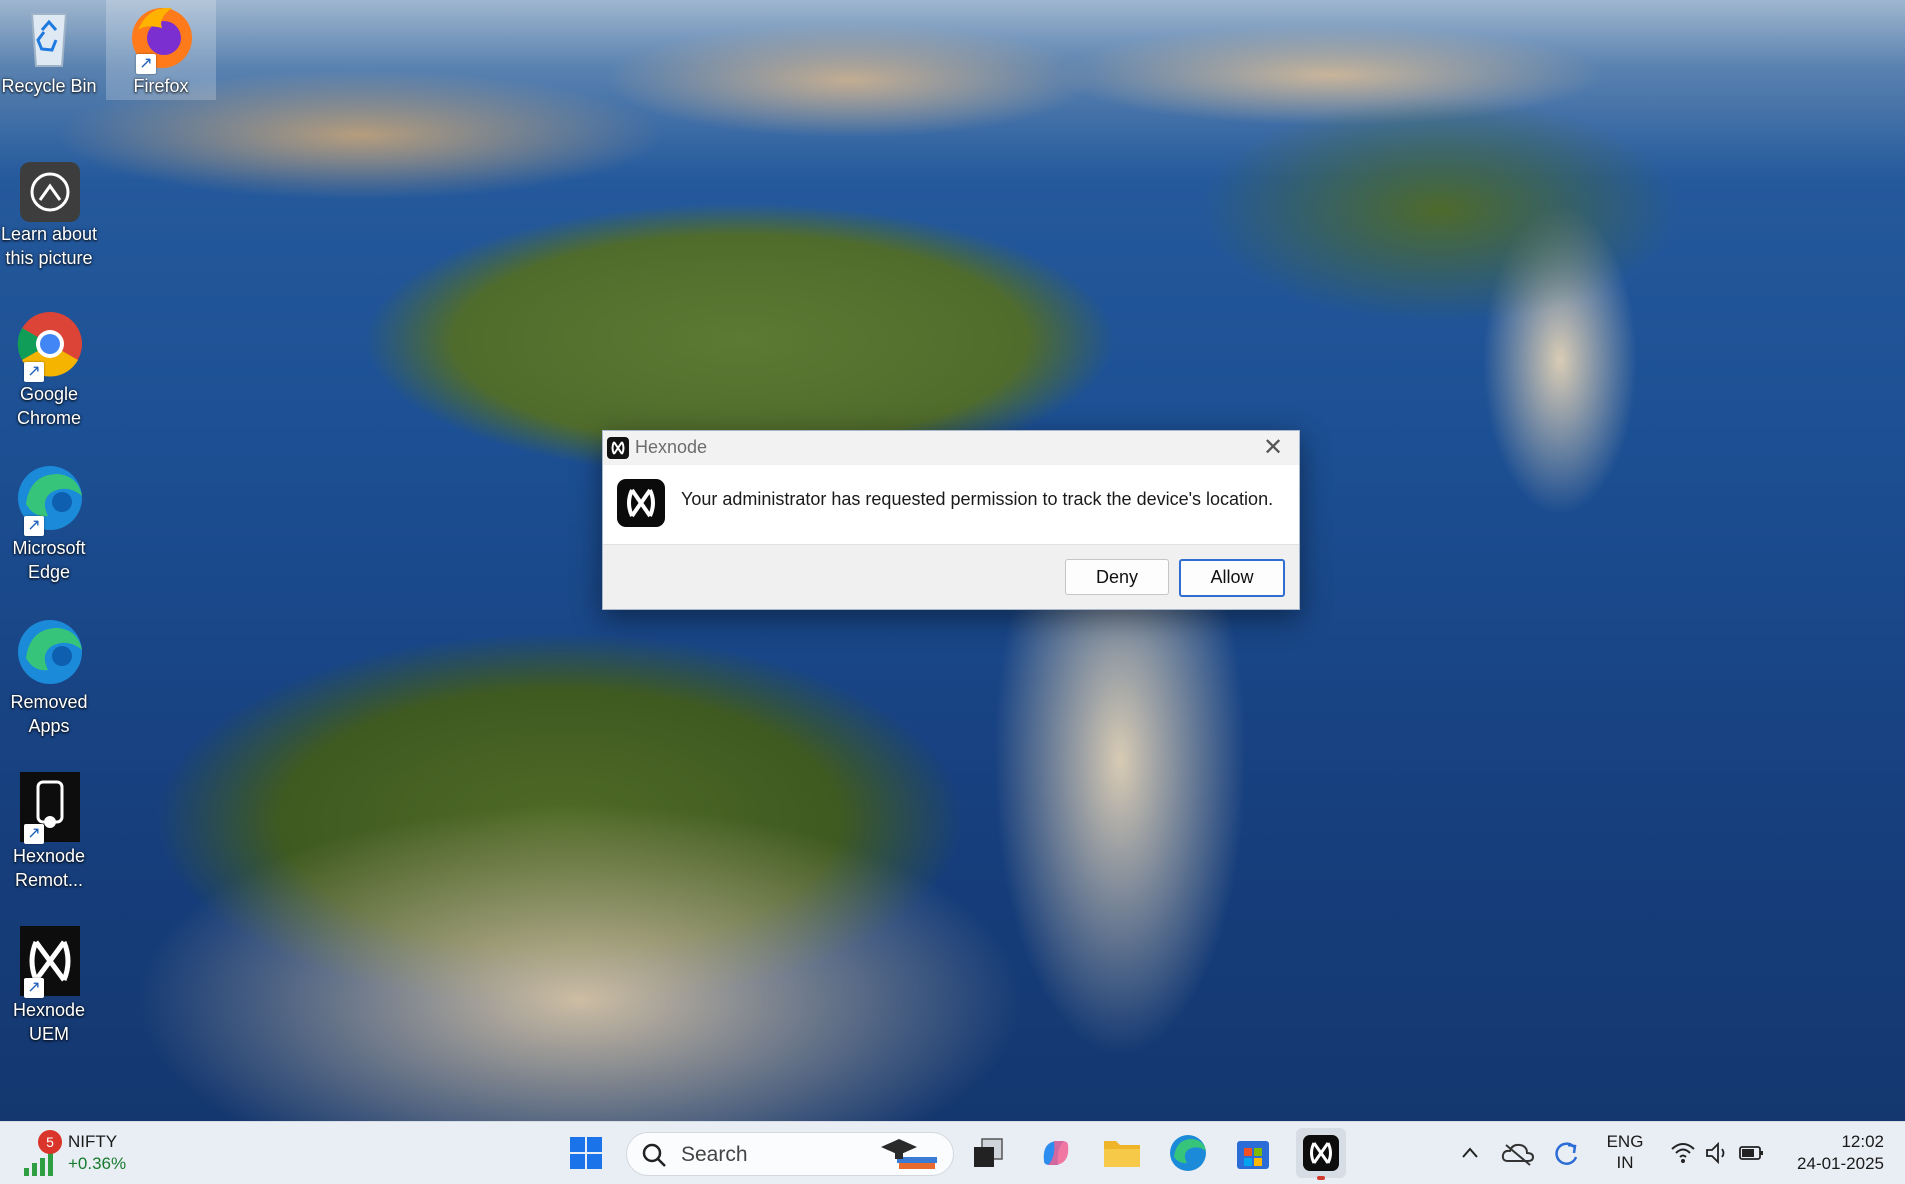  What do you see at coordinates (161, 37) in the screenshot?
I see `firefox-icon: ↗` at bounding box center [161, 37].